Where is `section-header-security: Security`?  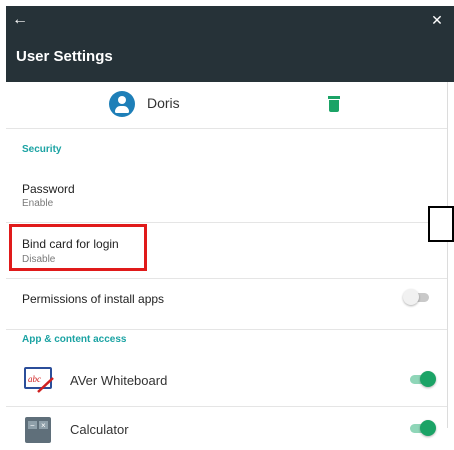 section-header-security: Security is located at coordinates (42, 149).